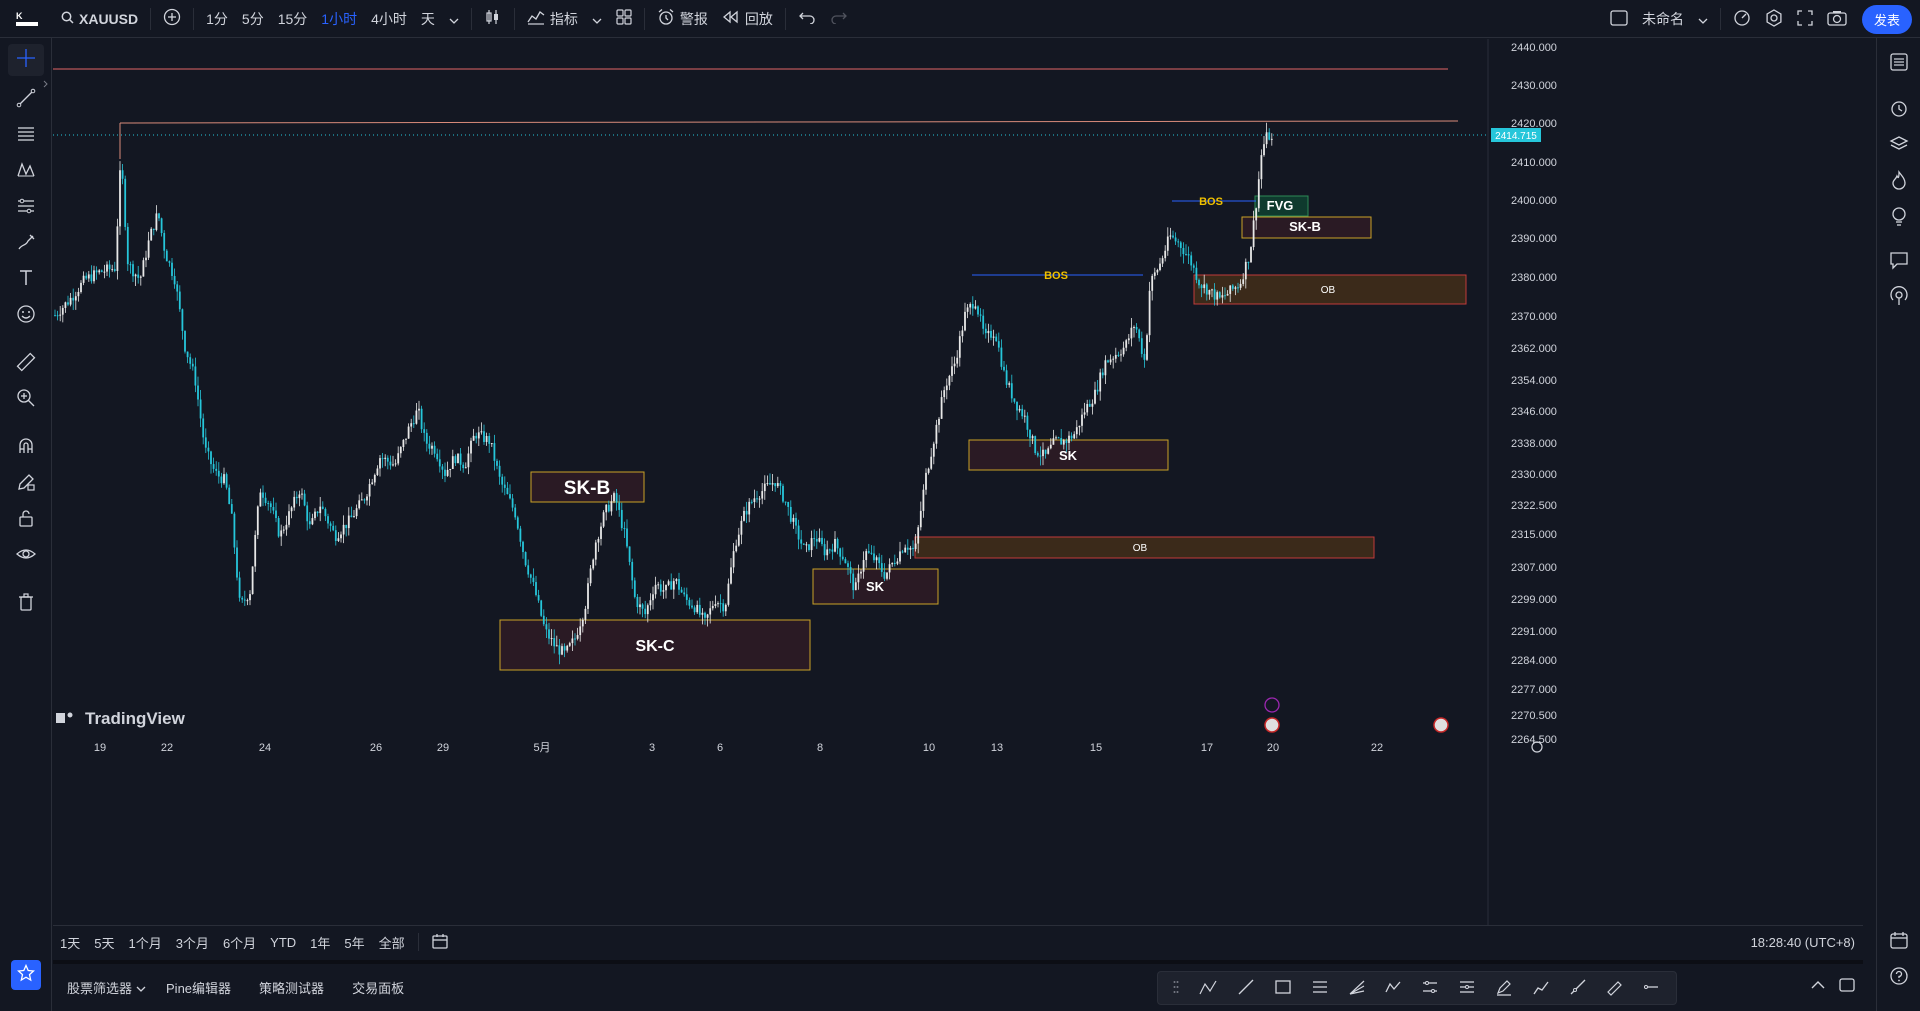 Image resolution: width=1920 pixels, height=1011 pixels. Describe the element at coordinates (339, 19) in the screenshot. I see `interval-1h: 1小时` at that location.